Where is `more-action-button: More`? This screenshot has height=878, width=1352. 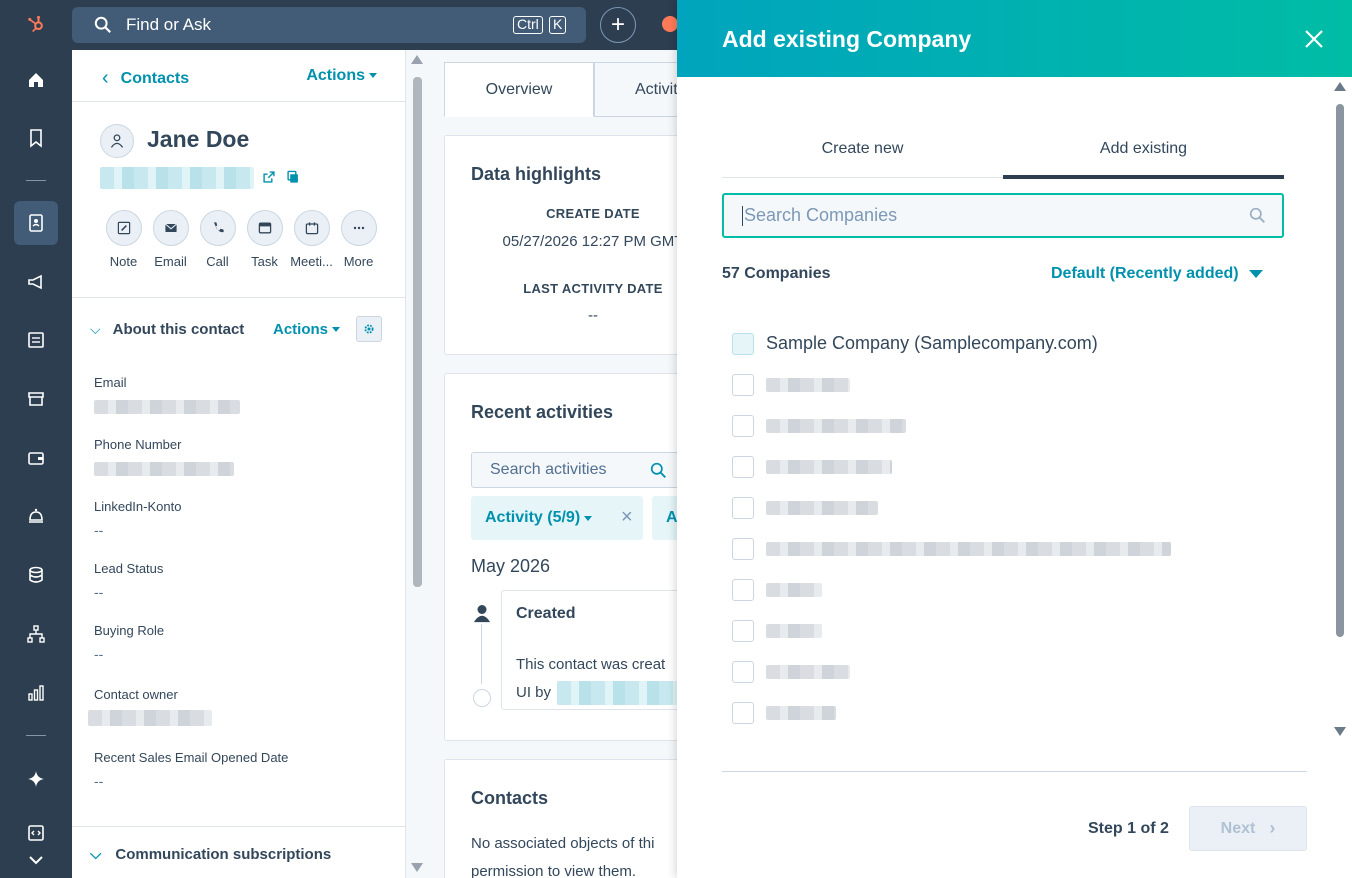
more-action-button: More is located at coordinates (358, 239).